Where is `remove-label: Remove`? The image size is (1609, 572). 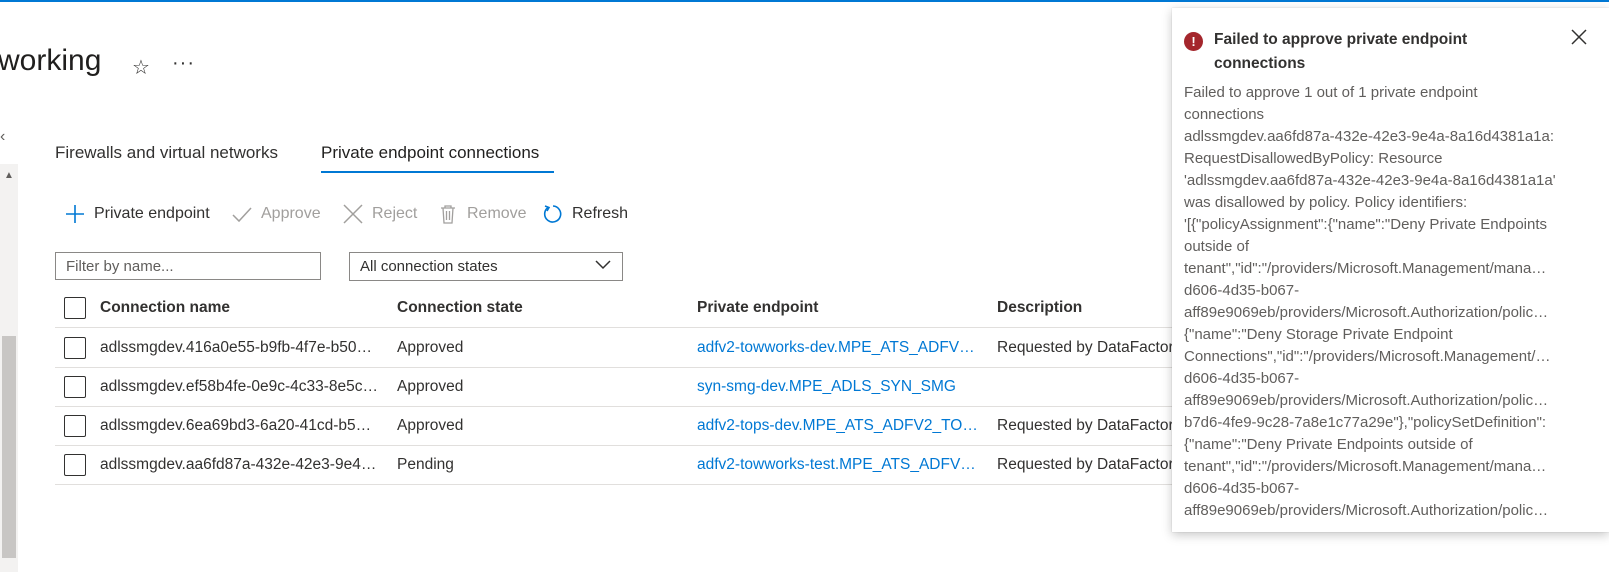
remove-label: Remove is located at coordinates (497, 213).